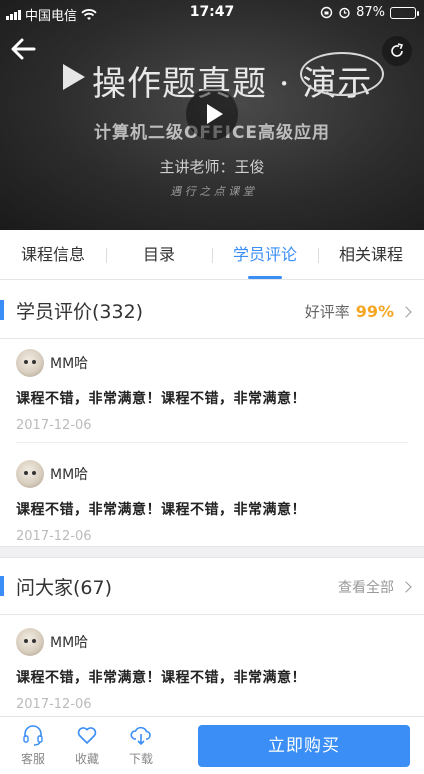  What do you see at coordinates (54, 704) in the screenshot?
I see `qa-date: 2017-12-06` at bounding box center [54, 704].